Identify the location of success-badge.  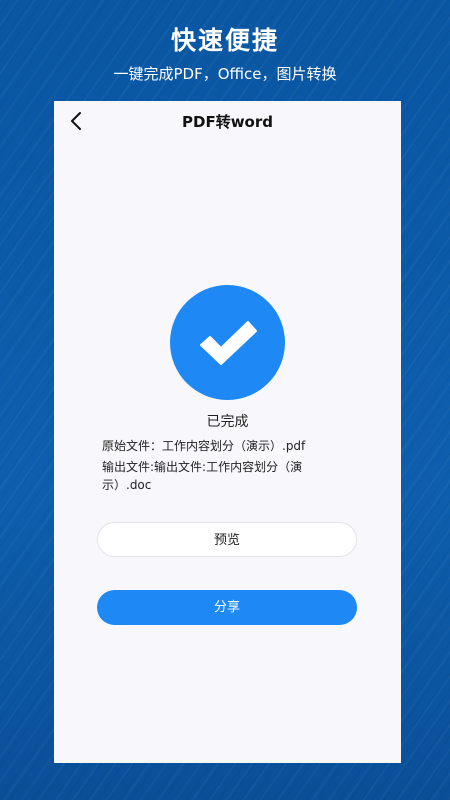
(227, 342).